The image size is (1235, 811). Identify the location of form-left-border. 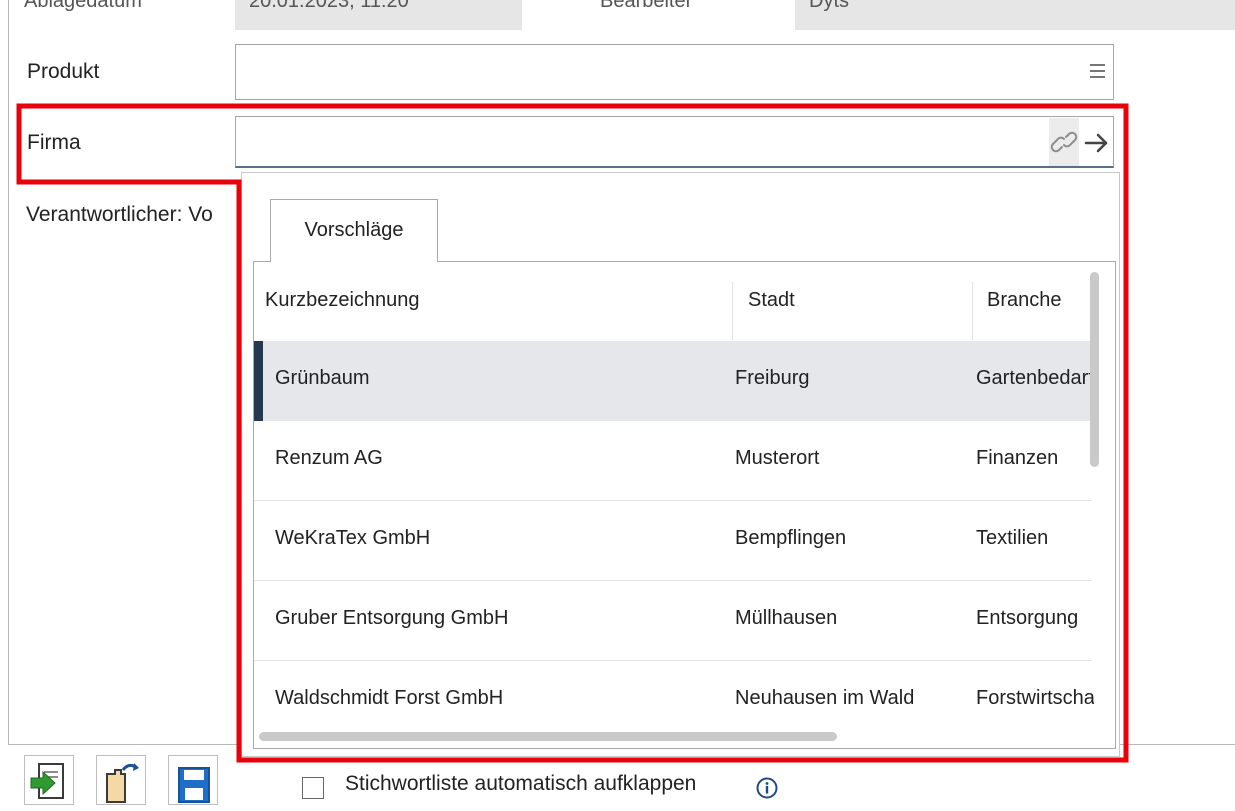
(8, 372).